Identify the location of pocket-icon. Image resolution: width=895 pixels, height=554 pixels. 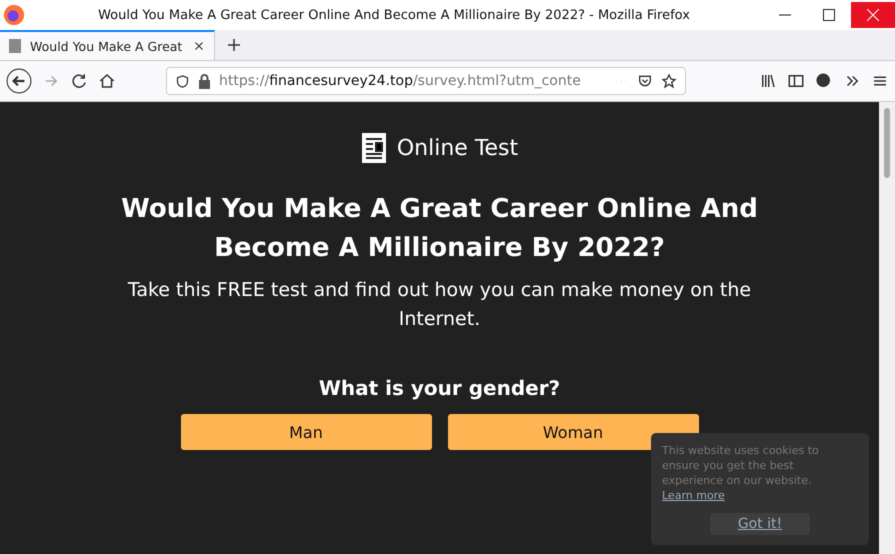
(645, 81).